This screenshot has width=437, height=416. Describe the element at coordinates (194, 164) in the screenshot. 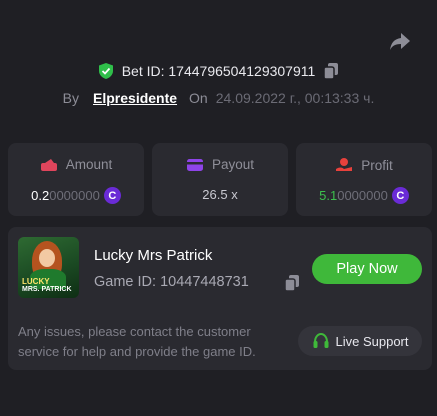

I see `payout-icon` at that location.